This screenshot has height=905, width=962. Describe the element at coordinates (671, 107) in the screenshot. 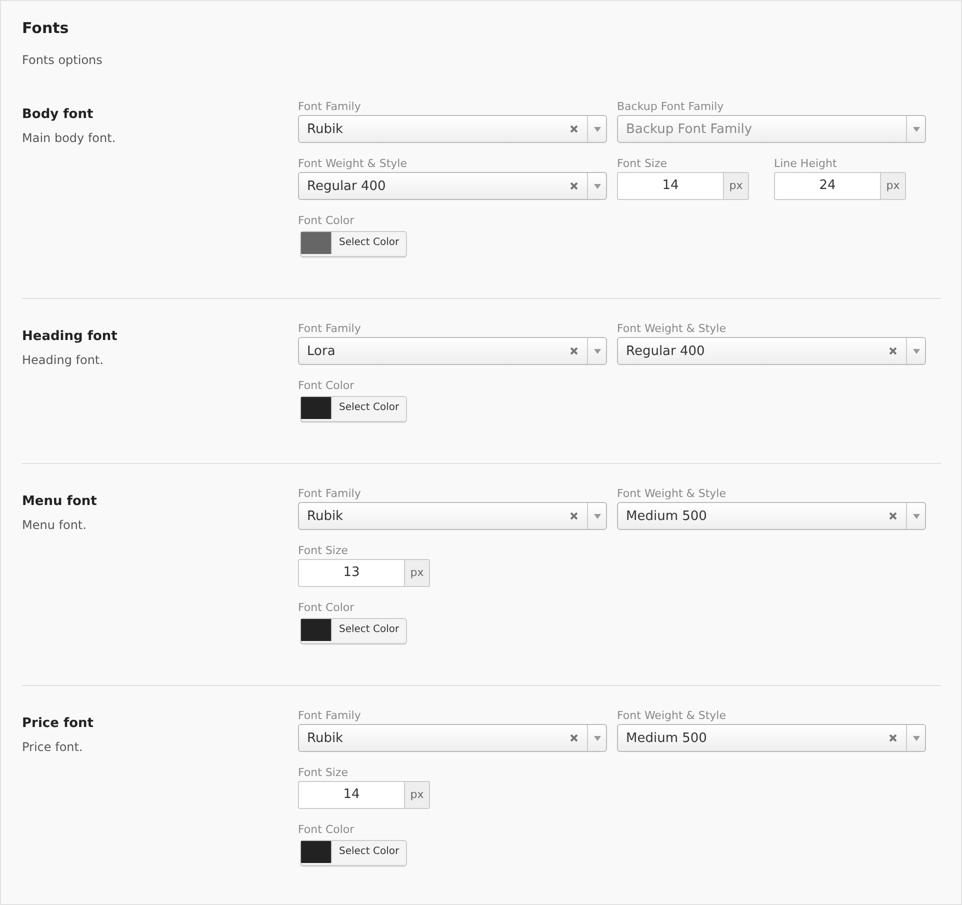

I see `field-label: Backup Font Family` at that location.